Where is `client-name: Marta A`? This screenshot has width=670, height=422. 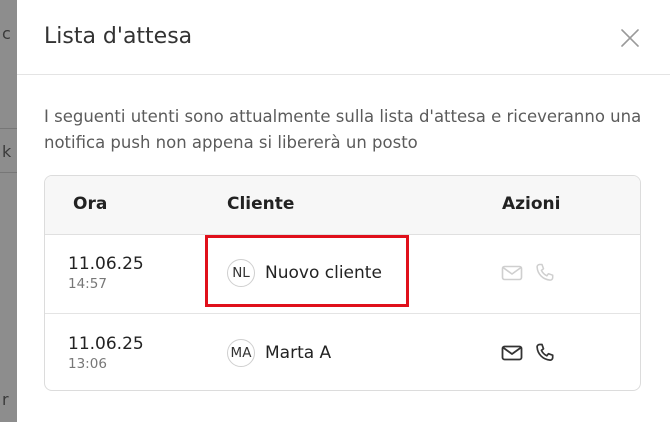
client-name: Marta A is located at coordinates (298, 353).